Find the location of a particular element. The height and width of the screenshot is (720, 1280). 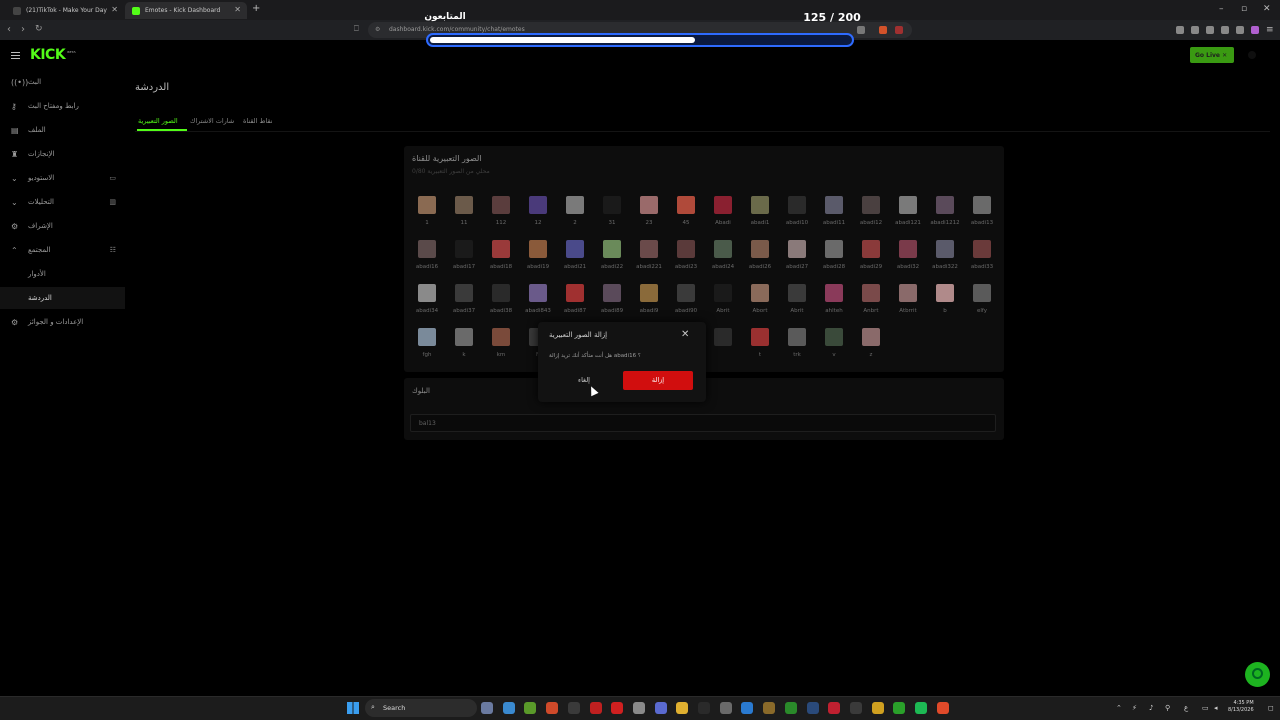

app-icon is located at coordinates (725, 708).